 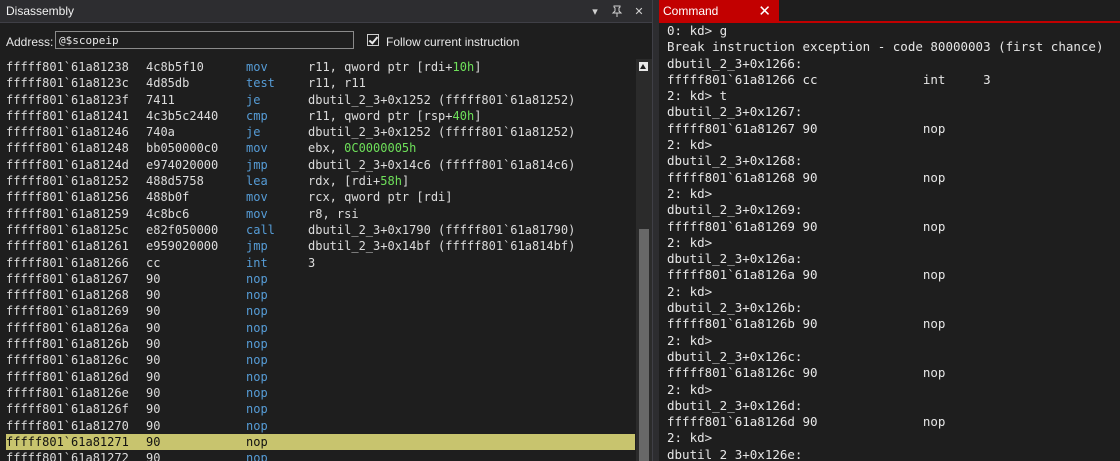 I want to click on disassembly-row: fffff801`61a8126e 90 nop, so click(x=320, y=393).